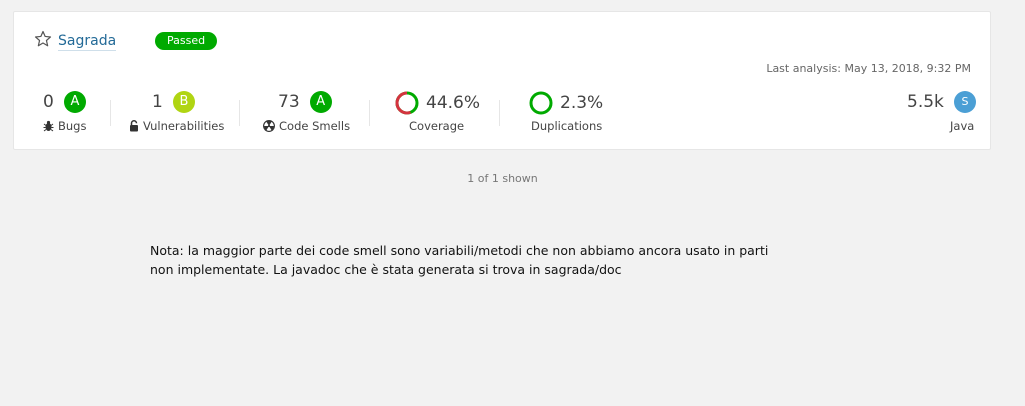 The width and height of the screenshot is (1025, 406). I want to click on code-smells-label-row: Code Smells, so click(306, 126).